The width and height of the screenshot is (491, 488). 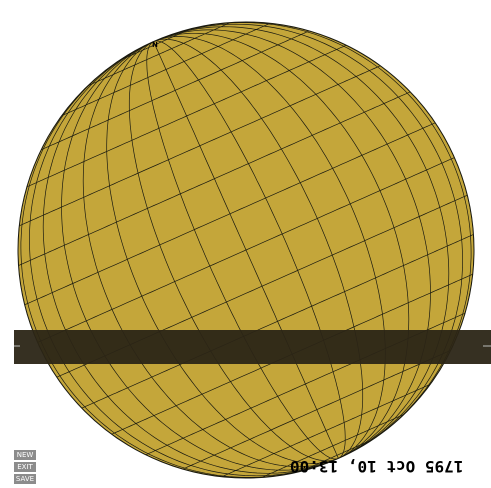 I want to click on new-button: NEW, so click(x=25, y=455).